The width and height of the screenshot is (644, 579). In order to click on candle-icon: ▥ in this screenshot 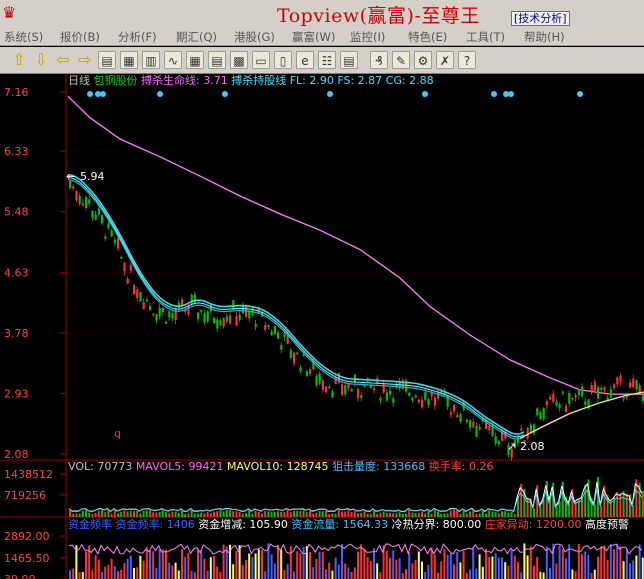, I will do `click(151, 60)`.